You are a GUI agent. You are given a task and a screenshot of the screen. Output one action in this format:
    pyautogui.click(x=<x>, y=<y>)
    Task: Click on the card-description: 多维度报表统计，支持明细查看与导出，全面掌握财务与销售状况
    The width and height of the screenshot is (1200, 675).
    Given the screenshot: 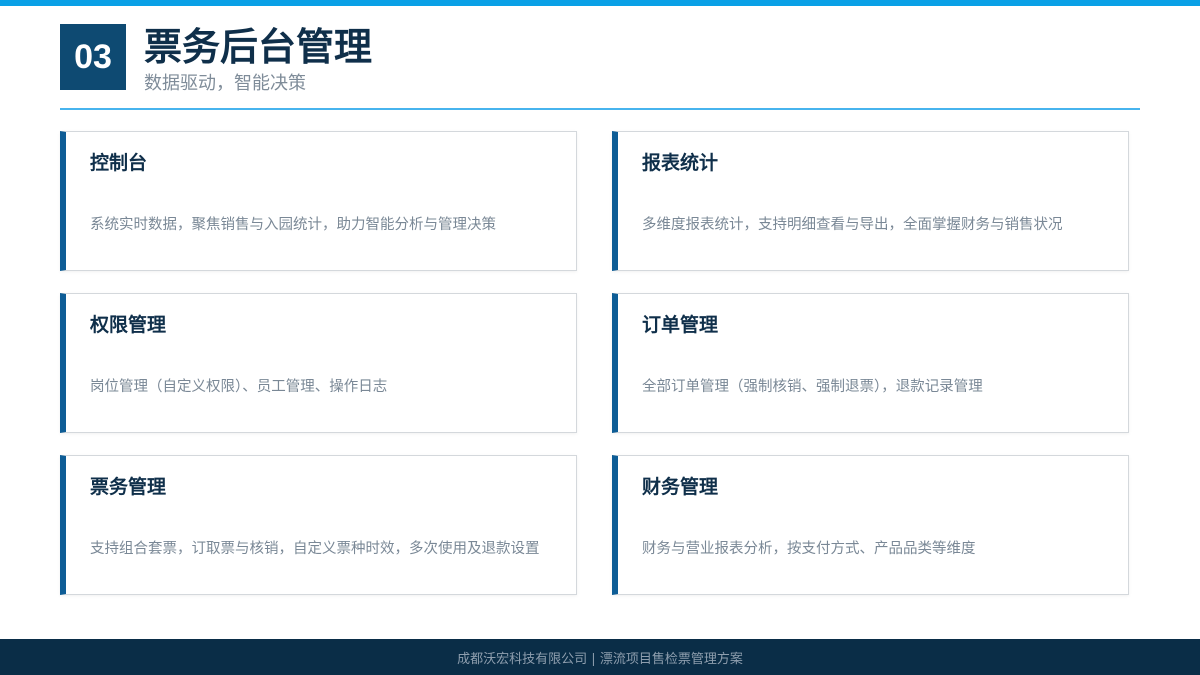 What is the action you would take?
    pyautogui.click(x=852, y=224)
    